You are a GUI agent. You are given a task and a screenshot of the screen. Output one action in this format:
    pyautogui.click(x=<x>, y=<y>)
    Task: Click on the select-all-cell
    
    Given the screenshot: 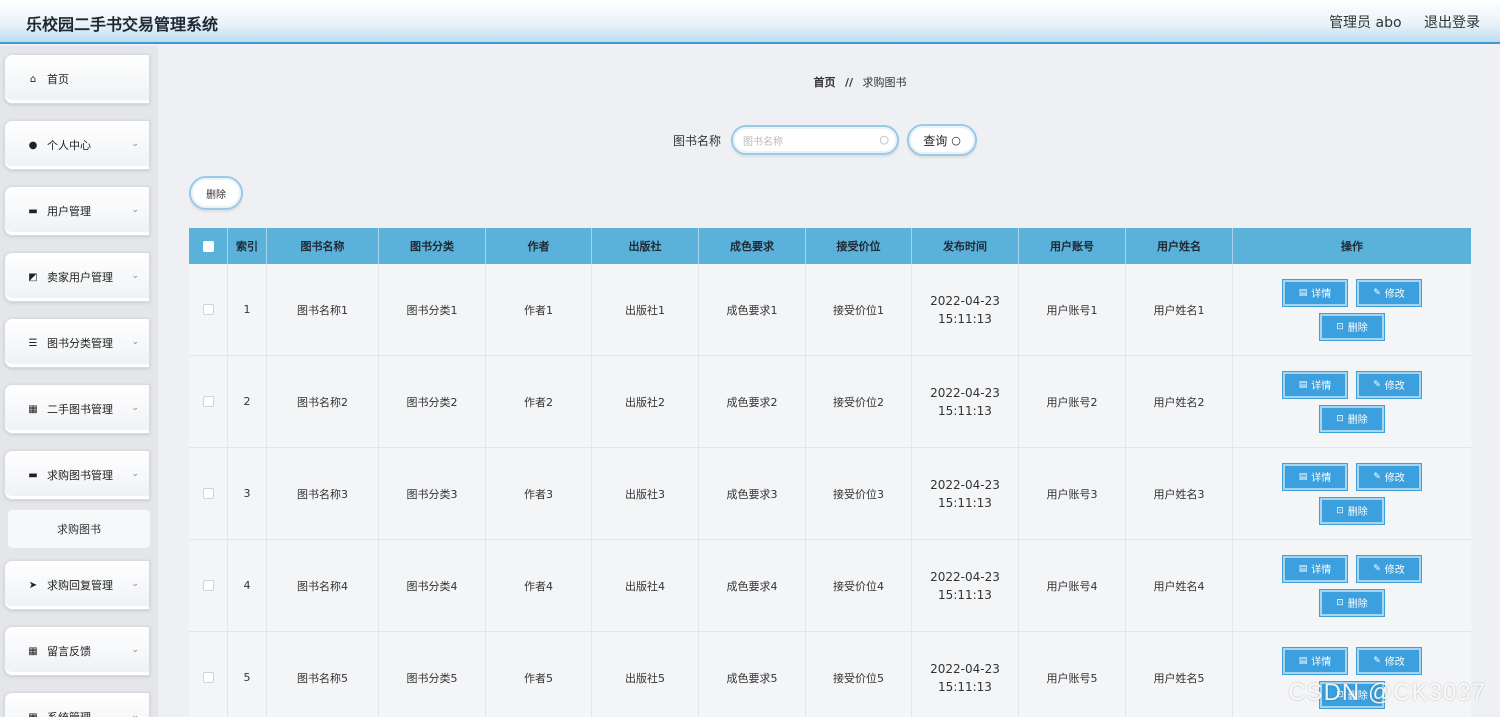 What is the action you would take?
    pyautogui.click(x=208, y=246)
    